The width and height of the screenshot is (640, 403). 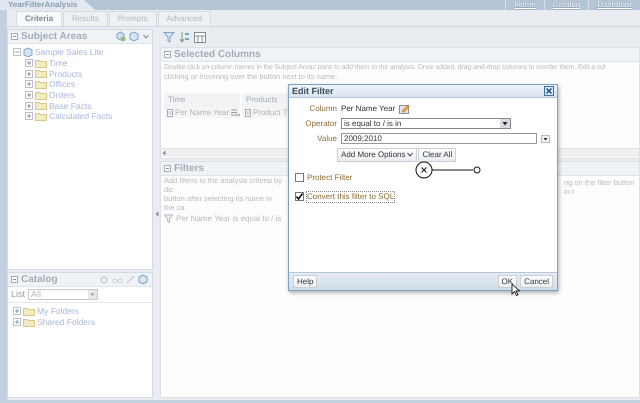 I want to click on tree-item: Time, so click(x=58, y=63).